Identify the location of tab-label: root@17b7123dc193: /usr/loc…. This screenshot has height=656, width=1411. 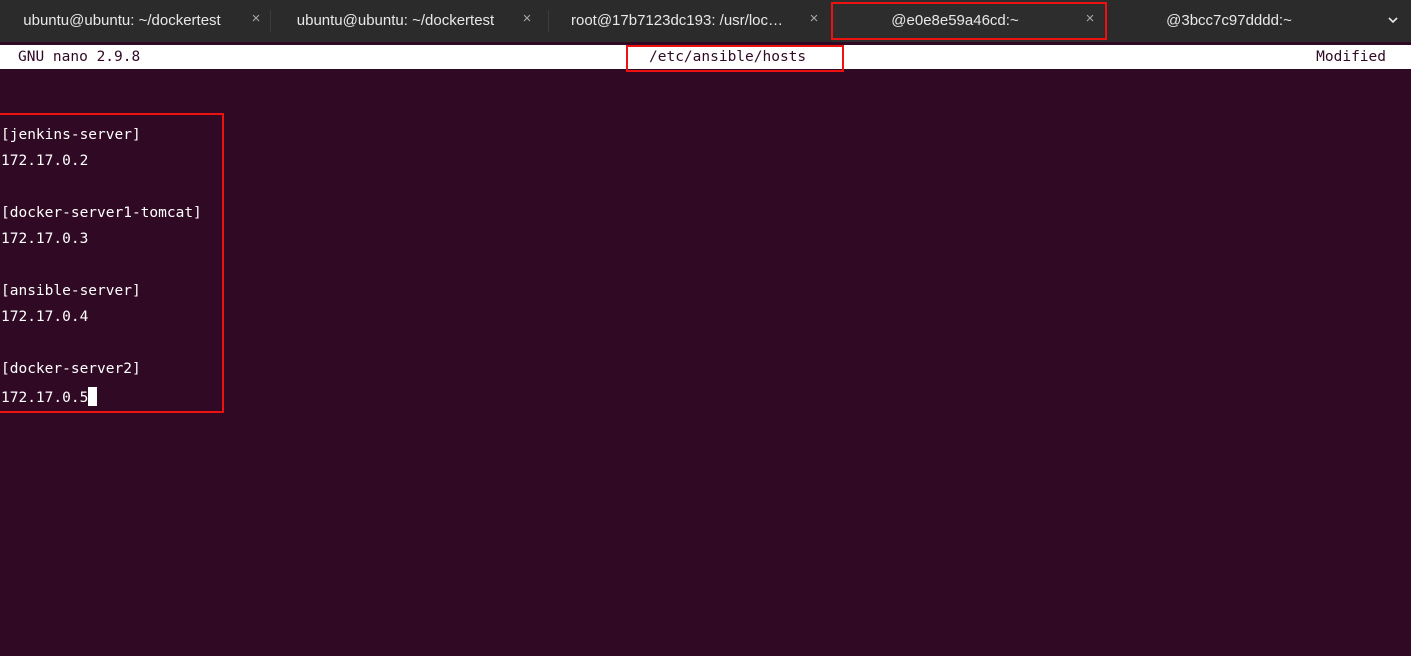
(677, 20).